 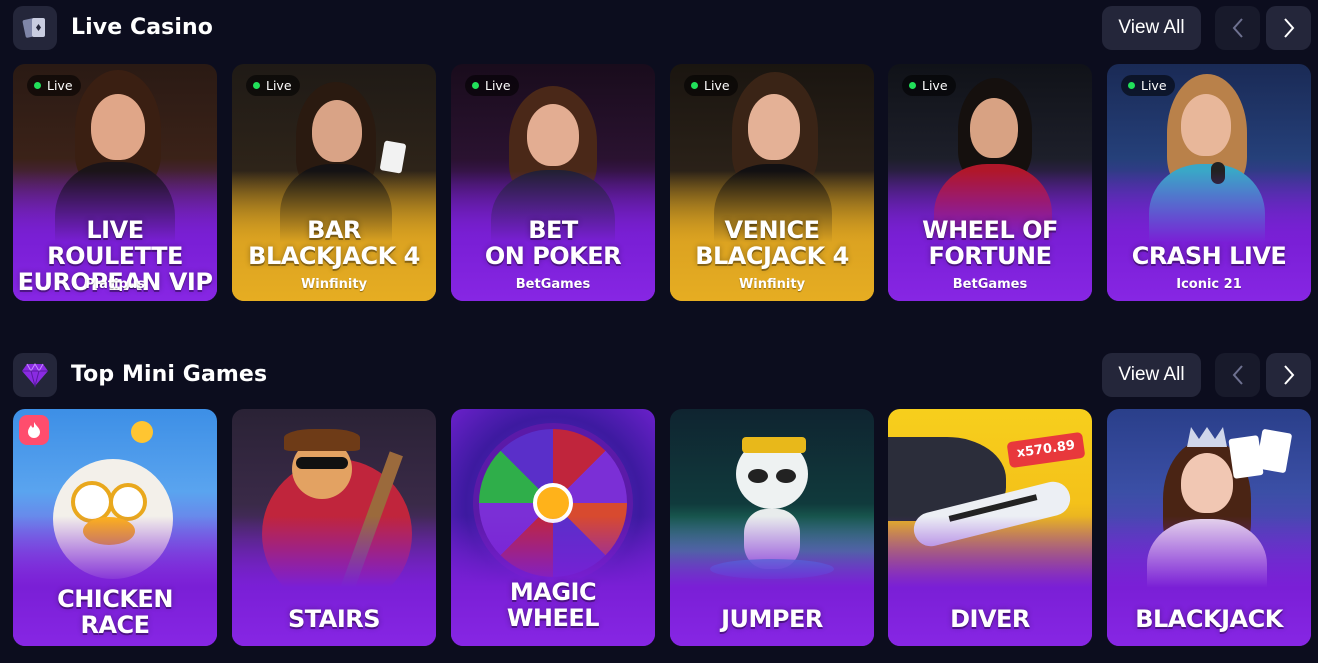 What do you see at coordinates (322, 463) in the screenshot?
I see `sunglasses-icon` at bounding box center [322, 463].